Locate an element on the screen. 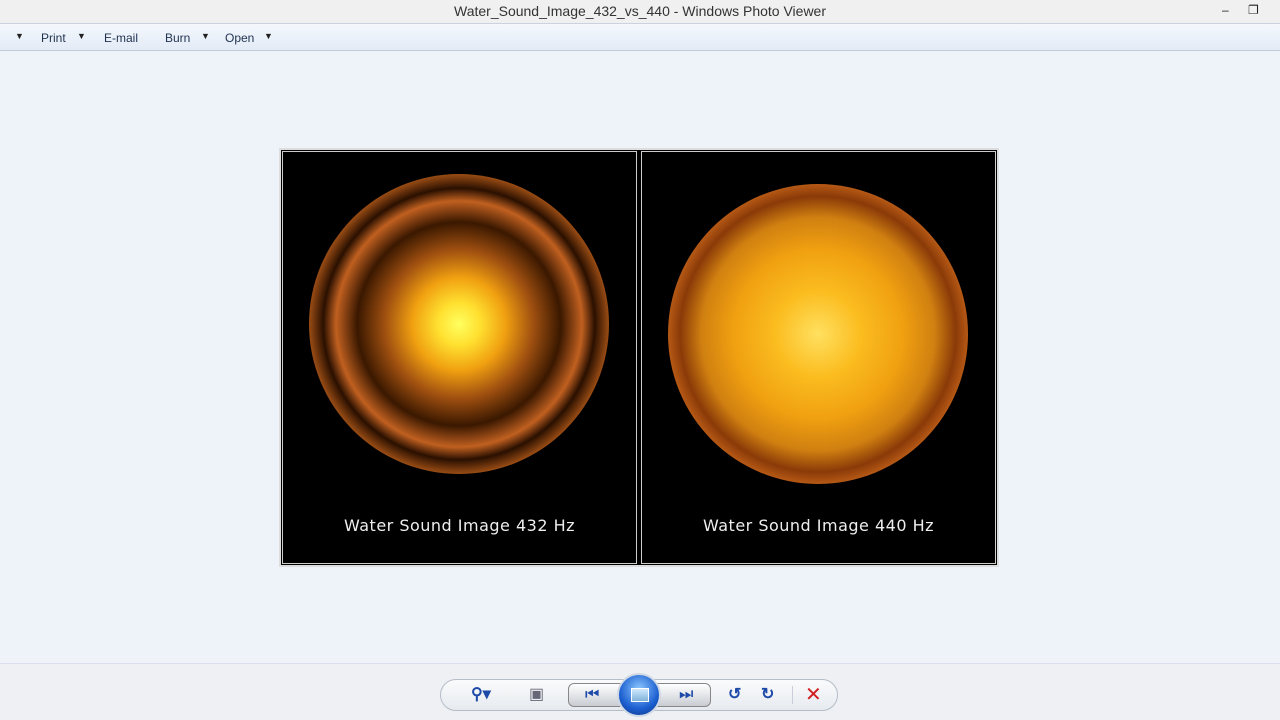  print-dropdown-icon: ▼ is located at coordinates (81, 36).